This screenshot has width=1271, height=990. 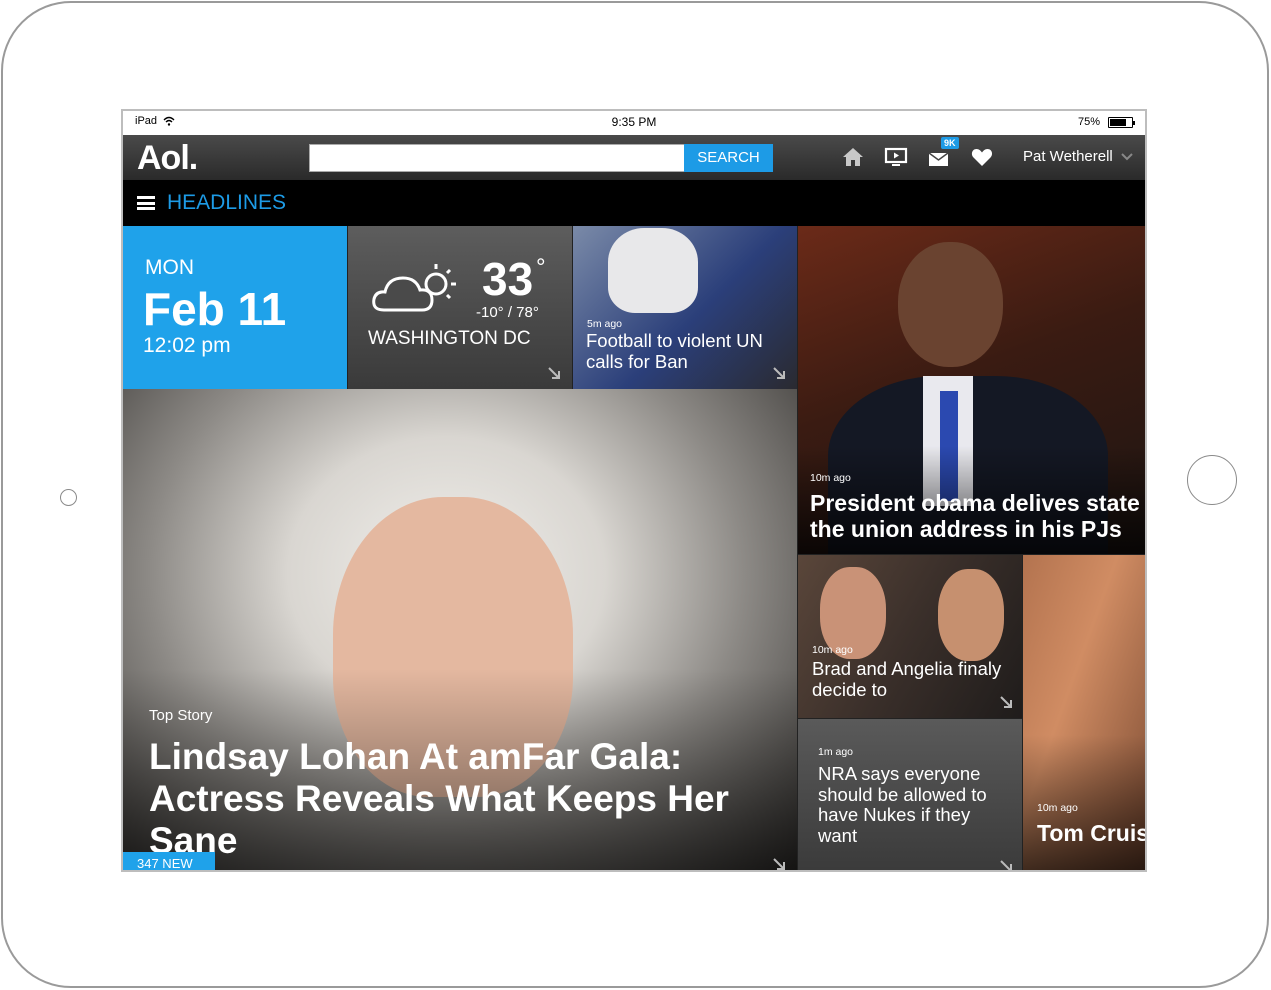 I want to click on section-bar: HEADLINES, so click(x=634, y=203).